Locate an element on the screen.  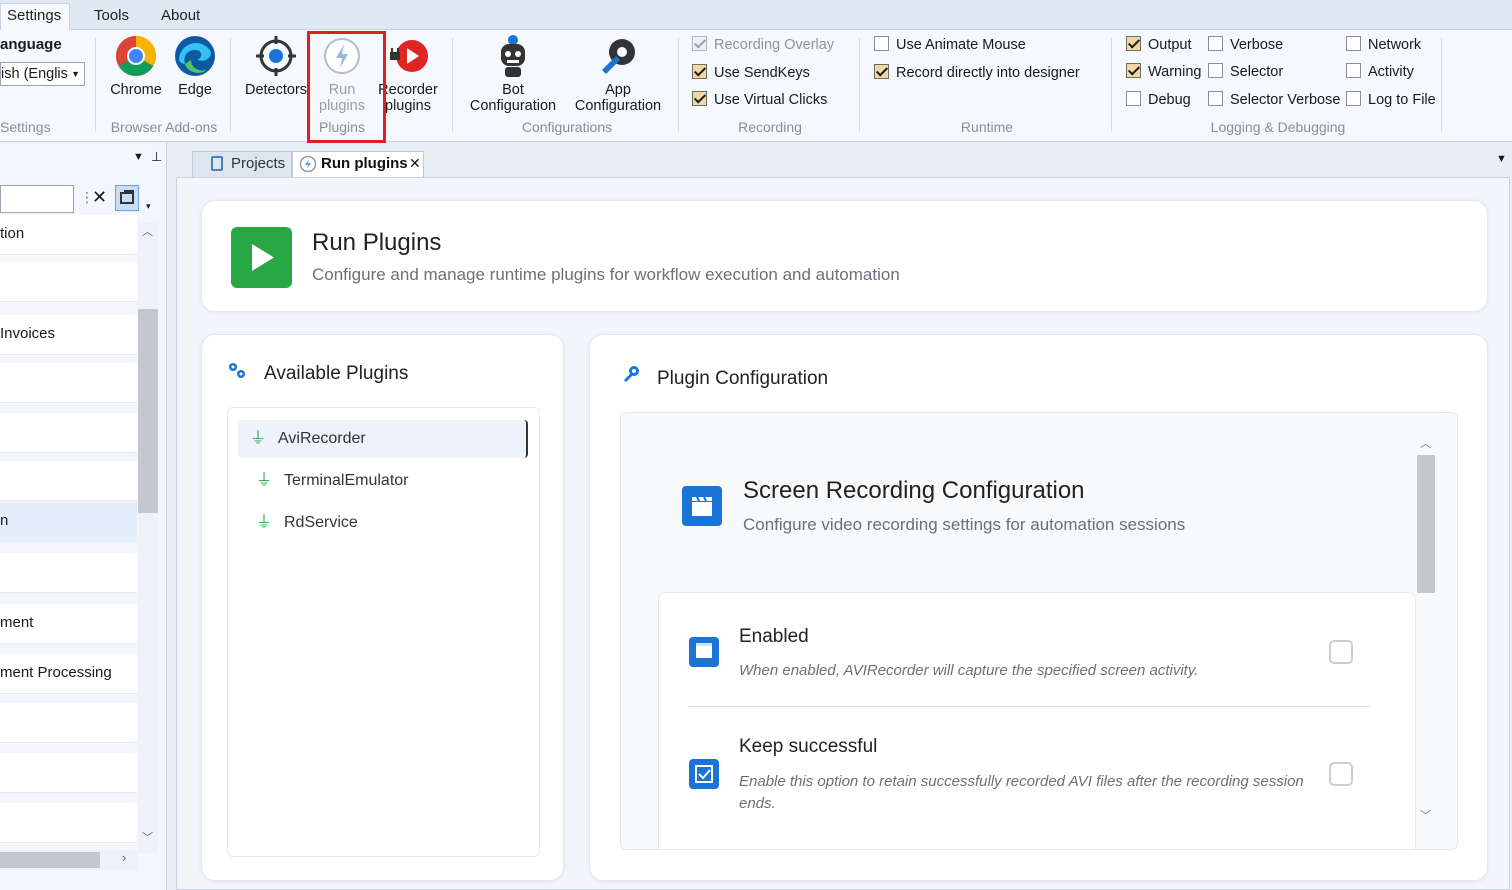
log-to-file-checkbox: Log to File is located at coordinates (1391, 100).